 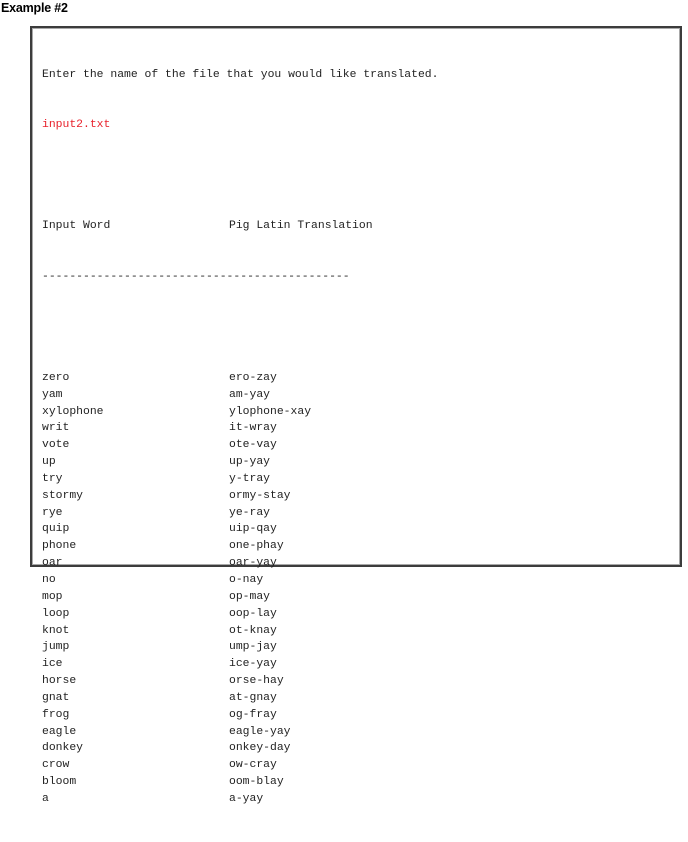 What do you see at coordinates (49, 462) in the screenshot?
I see `input-word: up` at bounding box center [49, 462].